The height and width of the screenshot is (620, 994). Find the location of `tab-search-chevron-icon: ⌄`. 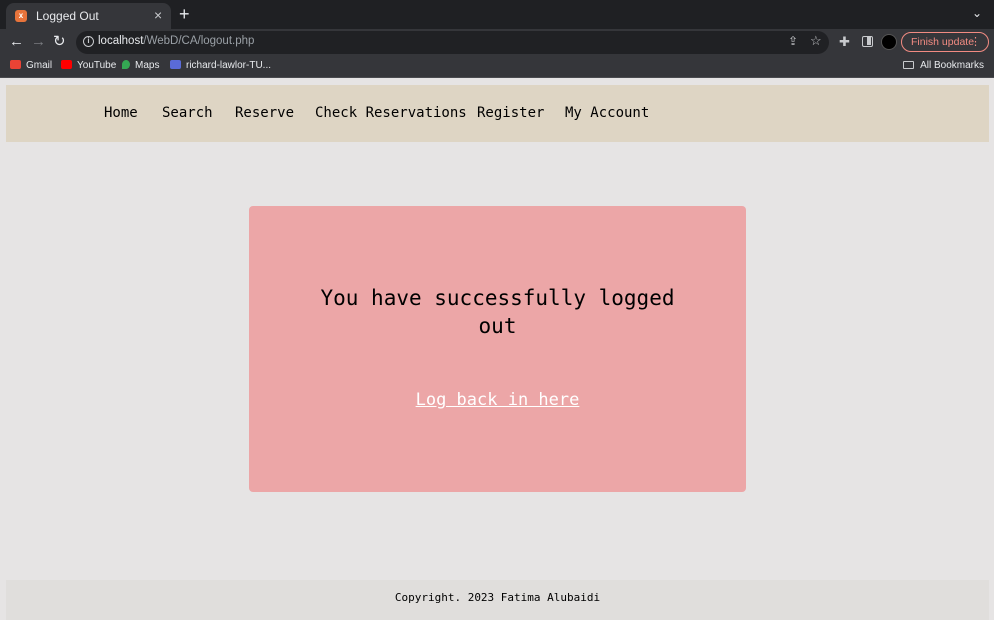

tab-search-chevron-icon: ⌄ is located at coordinates (977, 13).